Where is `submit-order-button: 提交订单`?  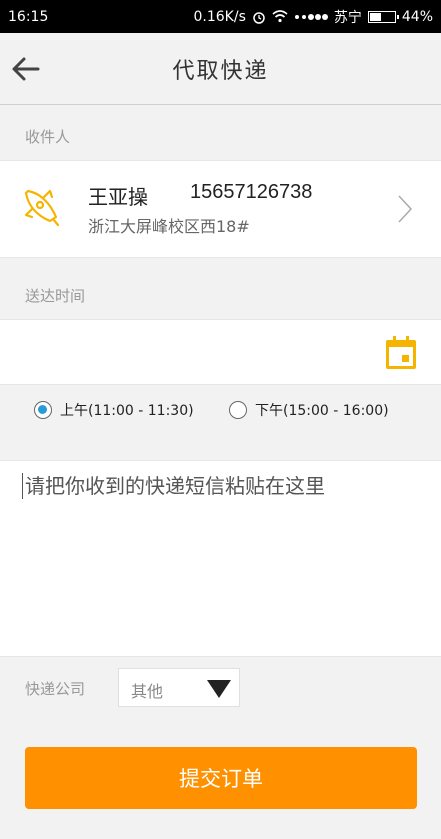 submit-order-button: 提交订单 is located at coordinates (221, 778).